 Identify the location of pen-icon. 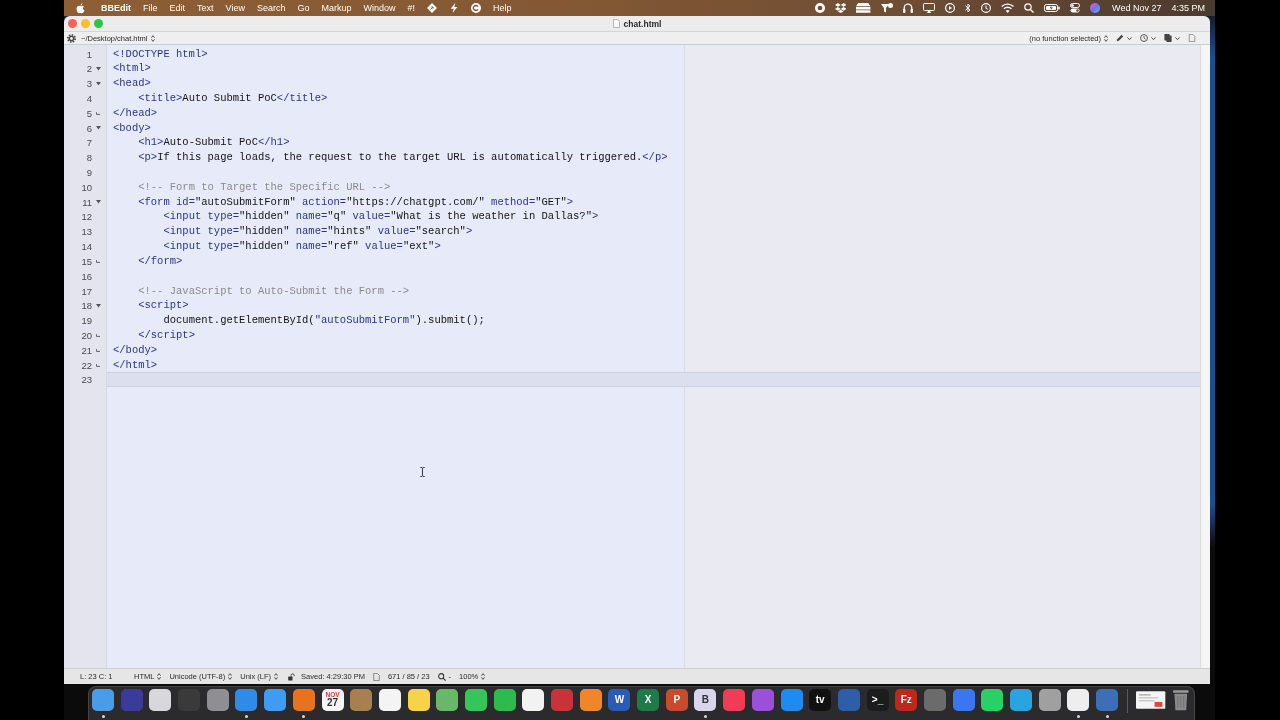
(1120, 38).